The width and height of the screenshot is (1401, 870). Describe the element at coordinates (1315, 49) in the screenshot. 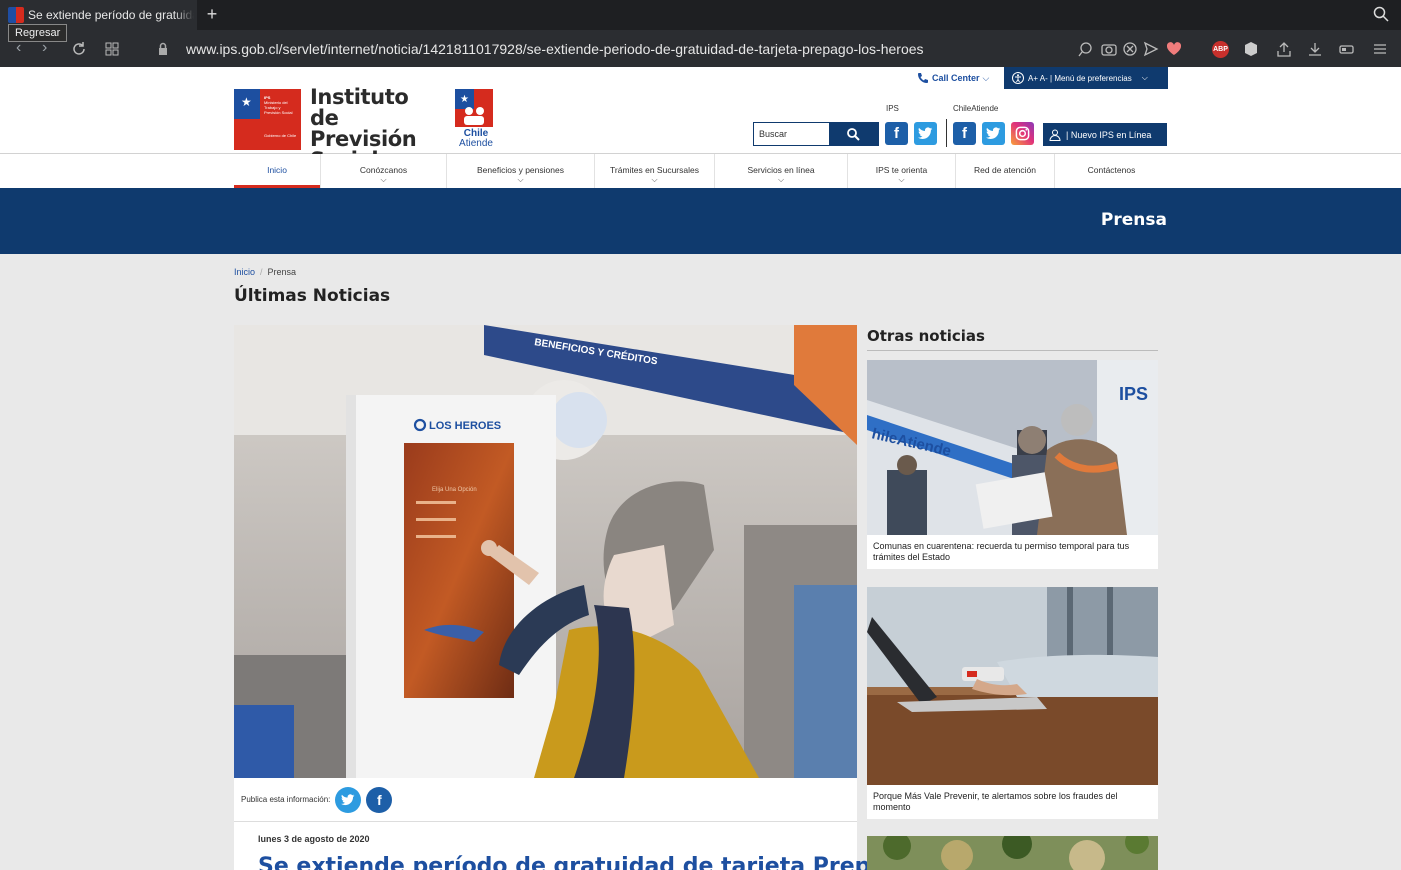

I see `download-icon` at that location.